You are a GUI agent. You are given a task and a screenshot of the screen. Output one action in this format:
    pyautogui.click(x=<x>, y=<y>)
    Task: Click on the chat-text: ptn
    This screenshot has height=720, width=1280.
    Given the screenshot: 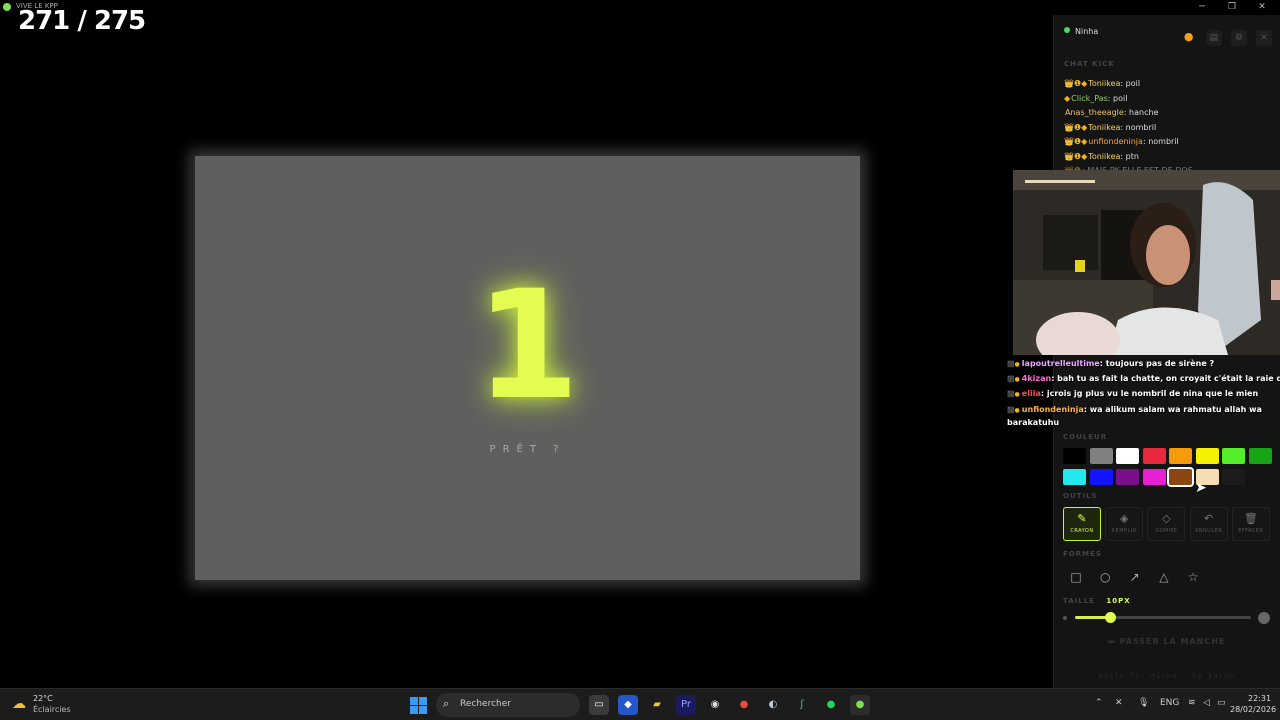 What is the action you would take?
    pyautogui.click(x=1132, y=156)
    